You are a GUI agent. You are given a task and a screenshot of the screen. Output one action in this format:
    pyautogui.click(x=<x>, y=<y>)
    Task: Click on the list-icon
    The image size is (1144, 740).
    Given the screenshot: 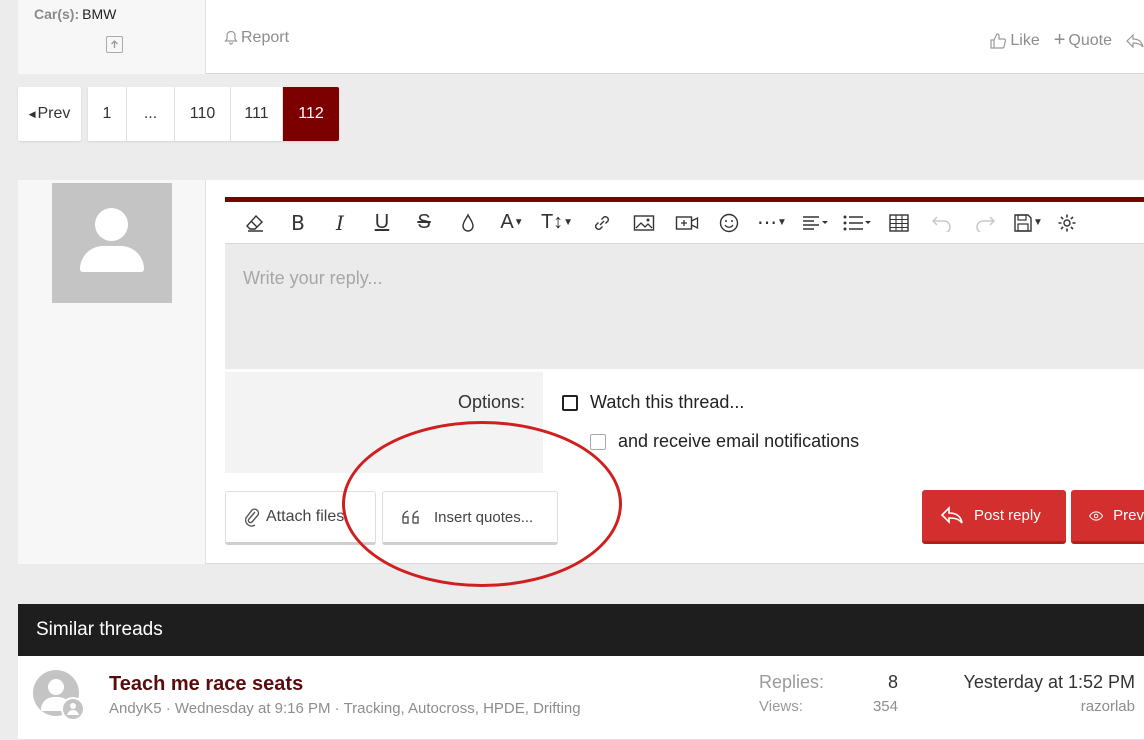 What is the action you would take?
    pyautogui.click(x=857, y=223)
    